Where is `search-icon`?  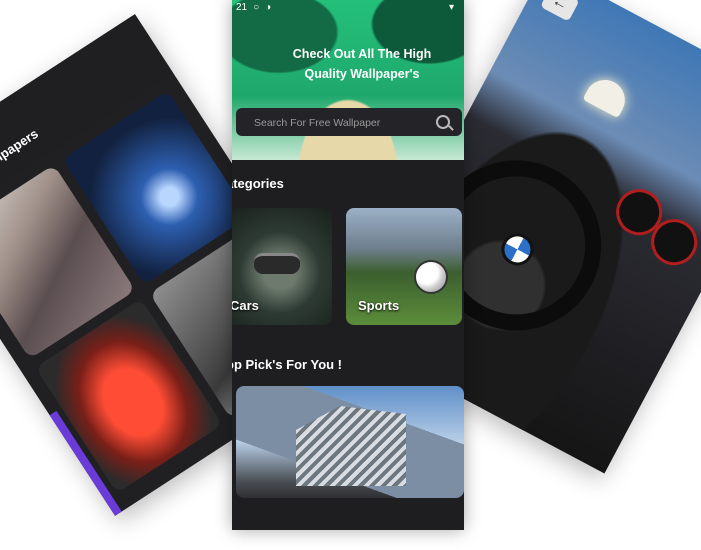 search-icon is located at coordinates (443, 122).